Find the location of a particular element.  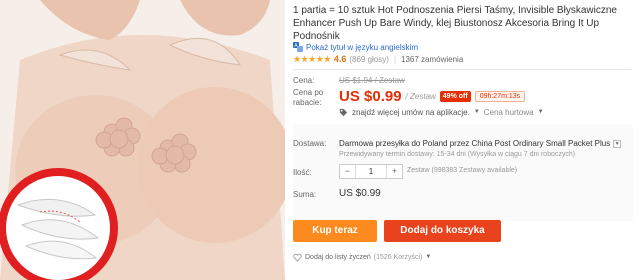

wishlist-count: (1526 Korzyści) is located at coordinates (398, 257).